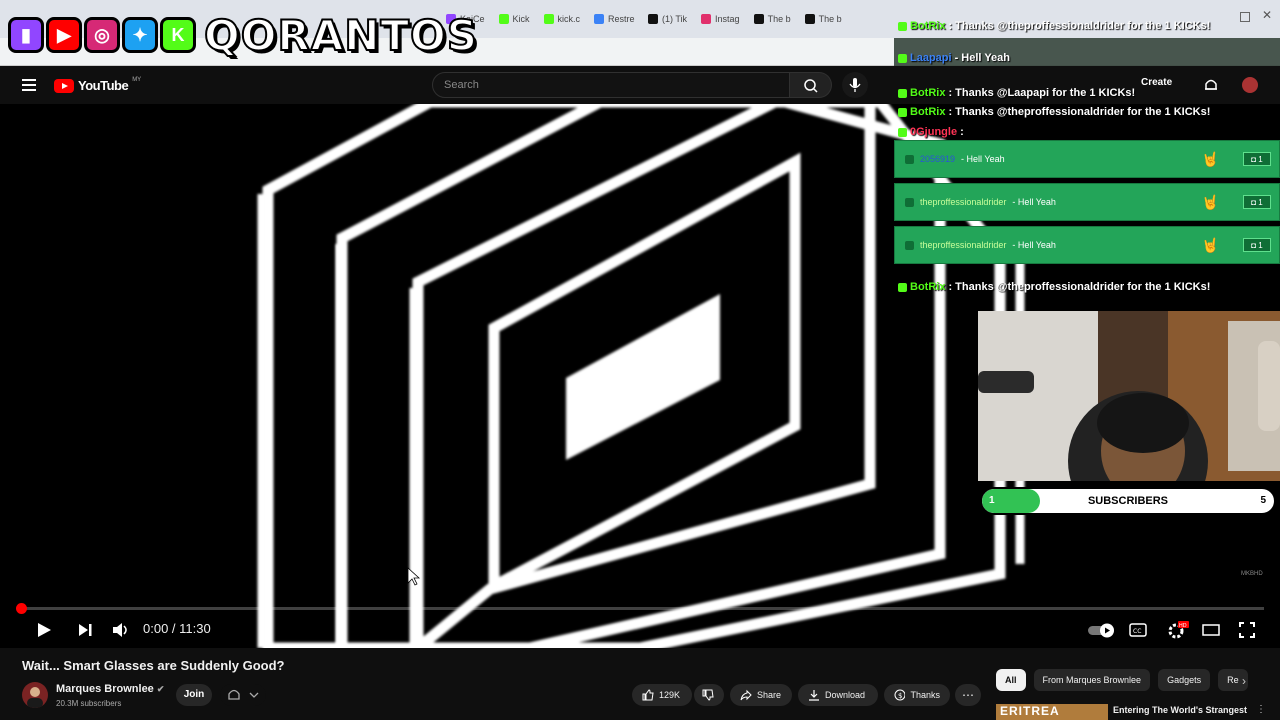 Image resolution: width=1280 pixels, height=720 pixels. What do you see at coordinates (1245, 17) in the screenshot?
I see `restore-window-icon` at bounding box center [1245, 17].